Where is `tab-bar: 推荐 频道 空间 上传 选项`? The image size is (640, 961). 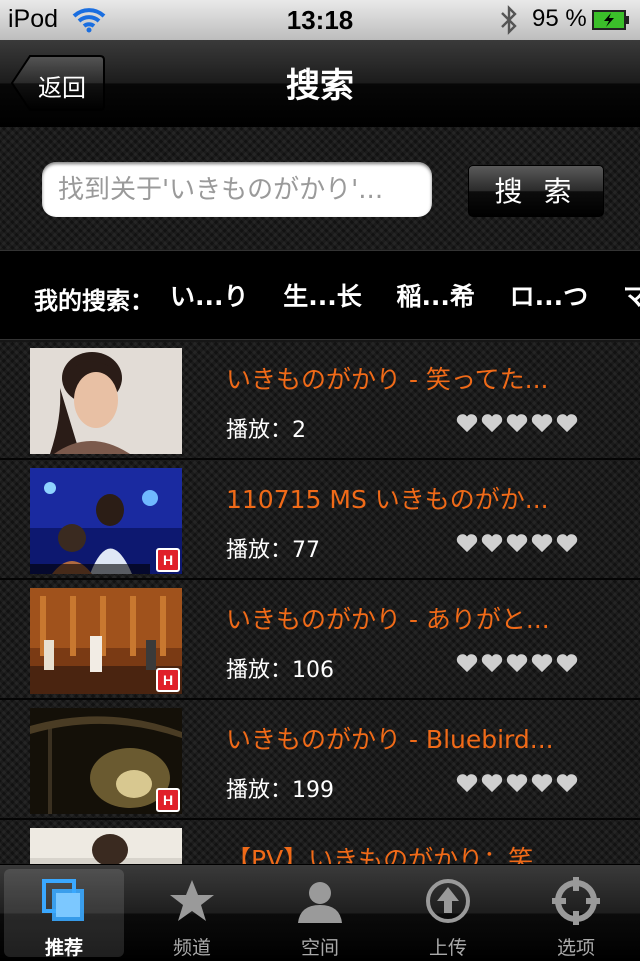 tab-bar: 推荐 频道 空间 上传 选项 is located at coordinates (320, 912).